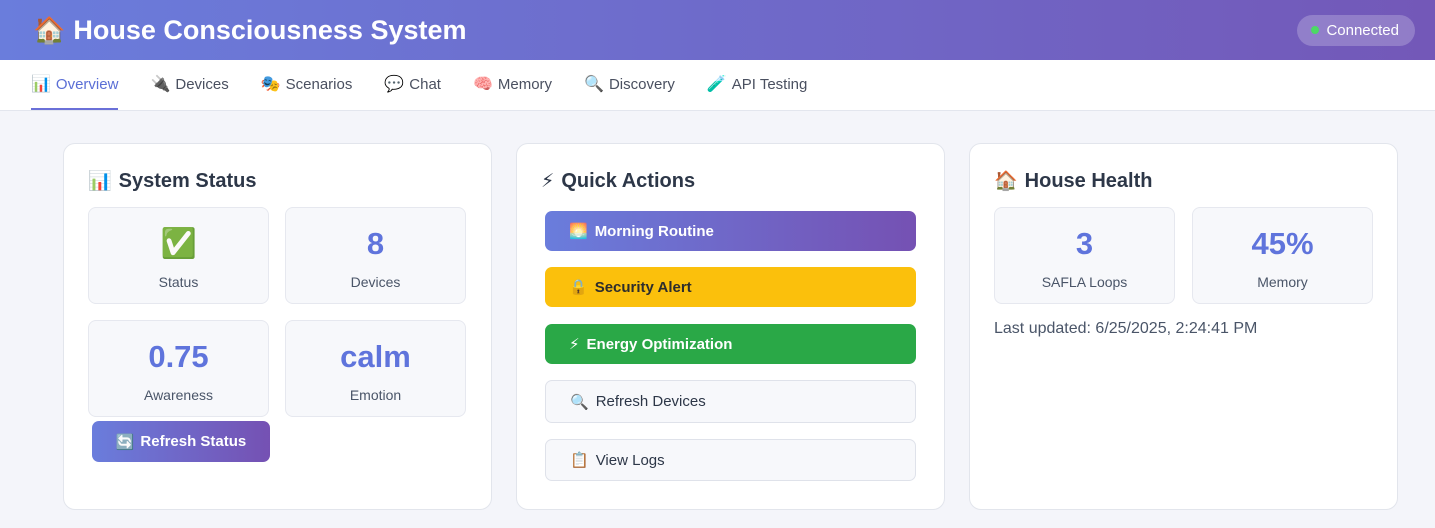 Image resolution: width=1435 pixels, height=528 pixels. I want to click on stat-safla-loops: 3 SAFLA Loops, so click(1084, 255).